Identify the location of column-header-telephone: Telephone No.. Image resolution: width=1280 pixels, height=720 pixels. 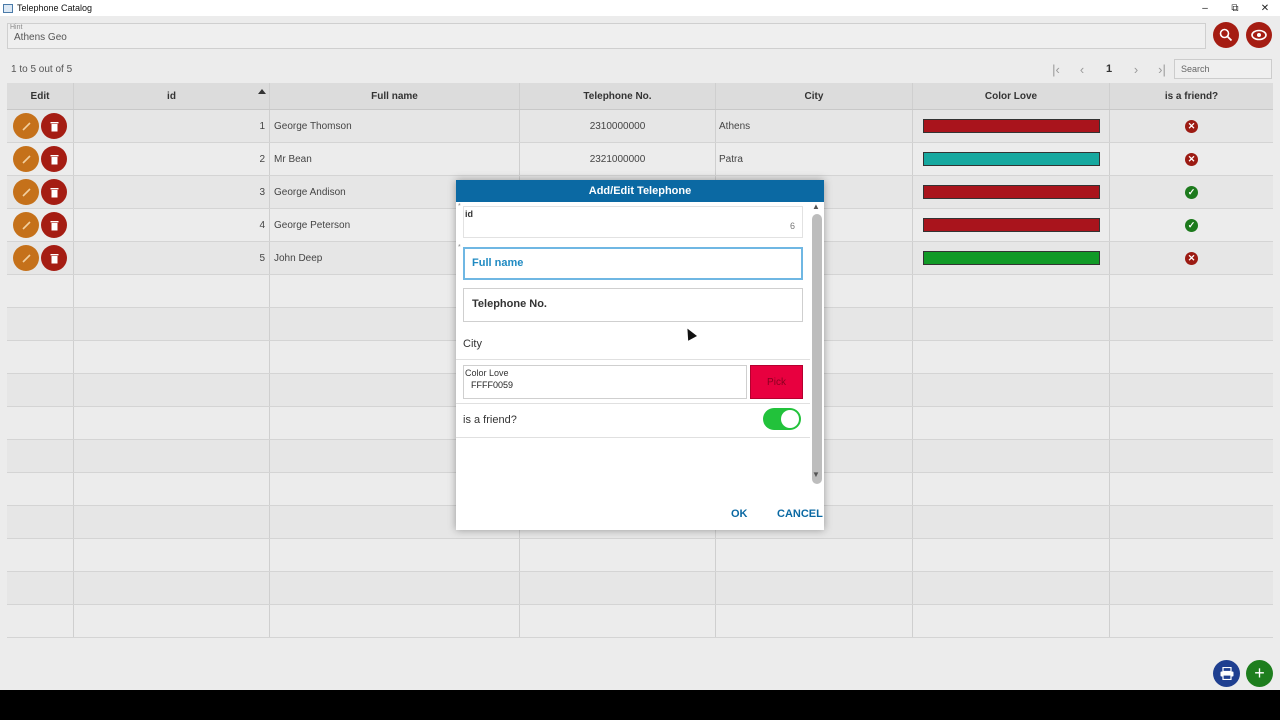
(618, 96).